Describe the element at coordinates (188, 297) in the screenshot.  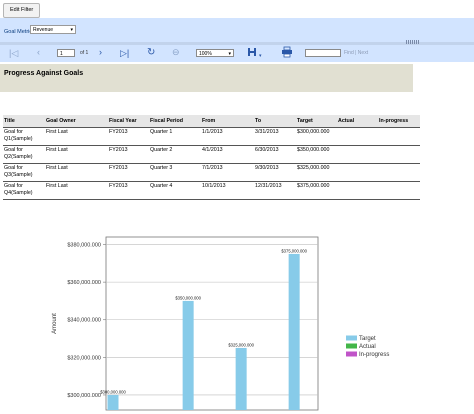
I see `data-label: $350,000.000` at that location.